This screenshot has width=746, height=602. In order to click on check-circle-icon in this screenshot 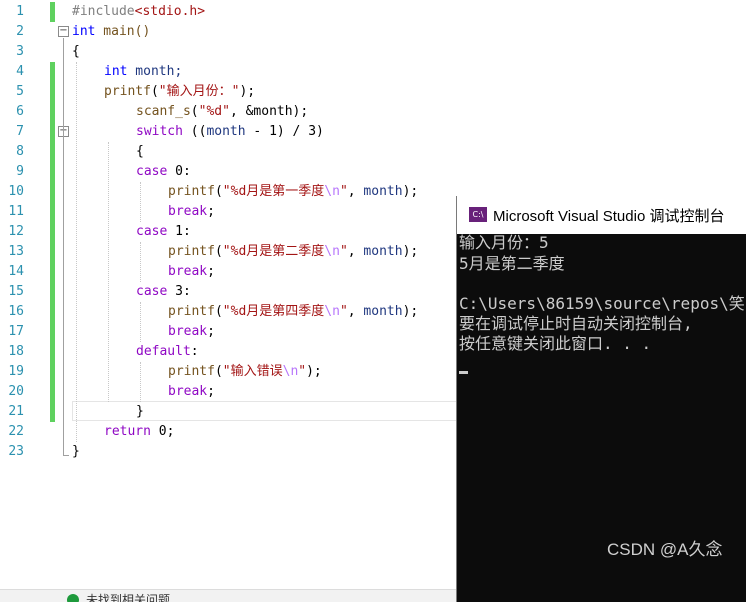, I will do `click(73, 598)`.